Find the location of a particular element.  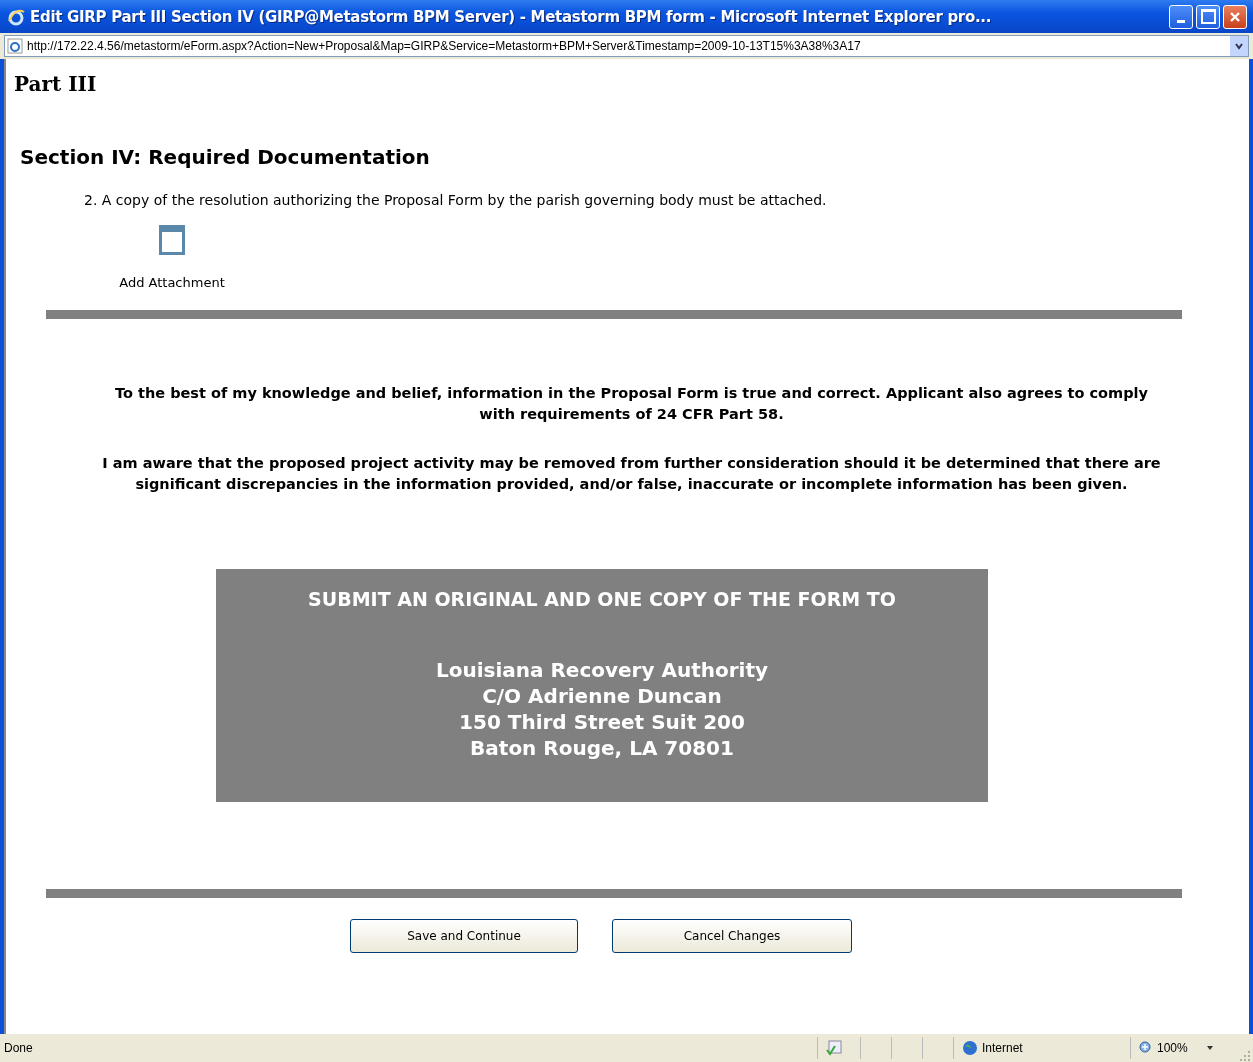

address-line: Louisiana Recovery Authority is located at coordinates (602, 670).